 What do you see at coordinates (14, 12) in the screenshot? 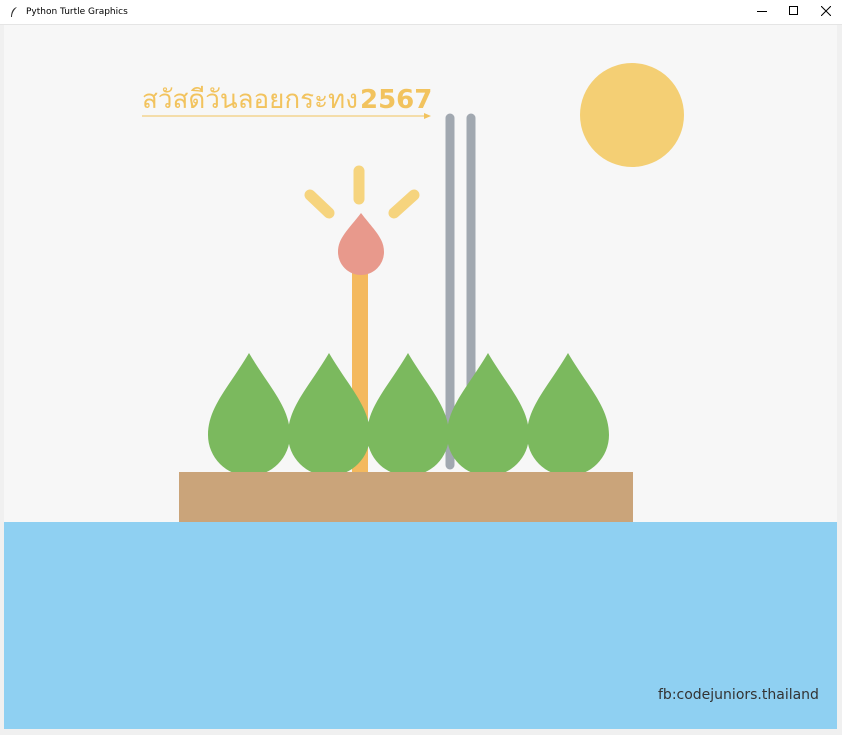
I see `feather-icon` at bounding box center [14, 12].